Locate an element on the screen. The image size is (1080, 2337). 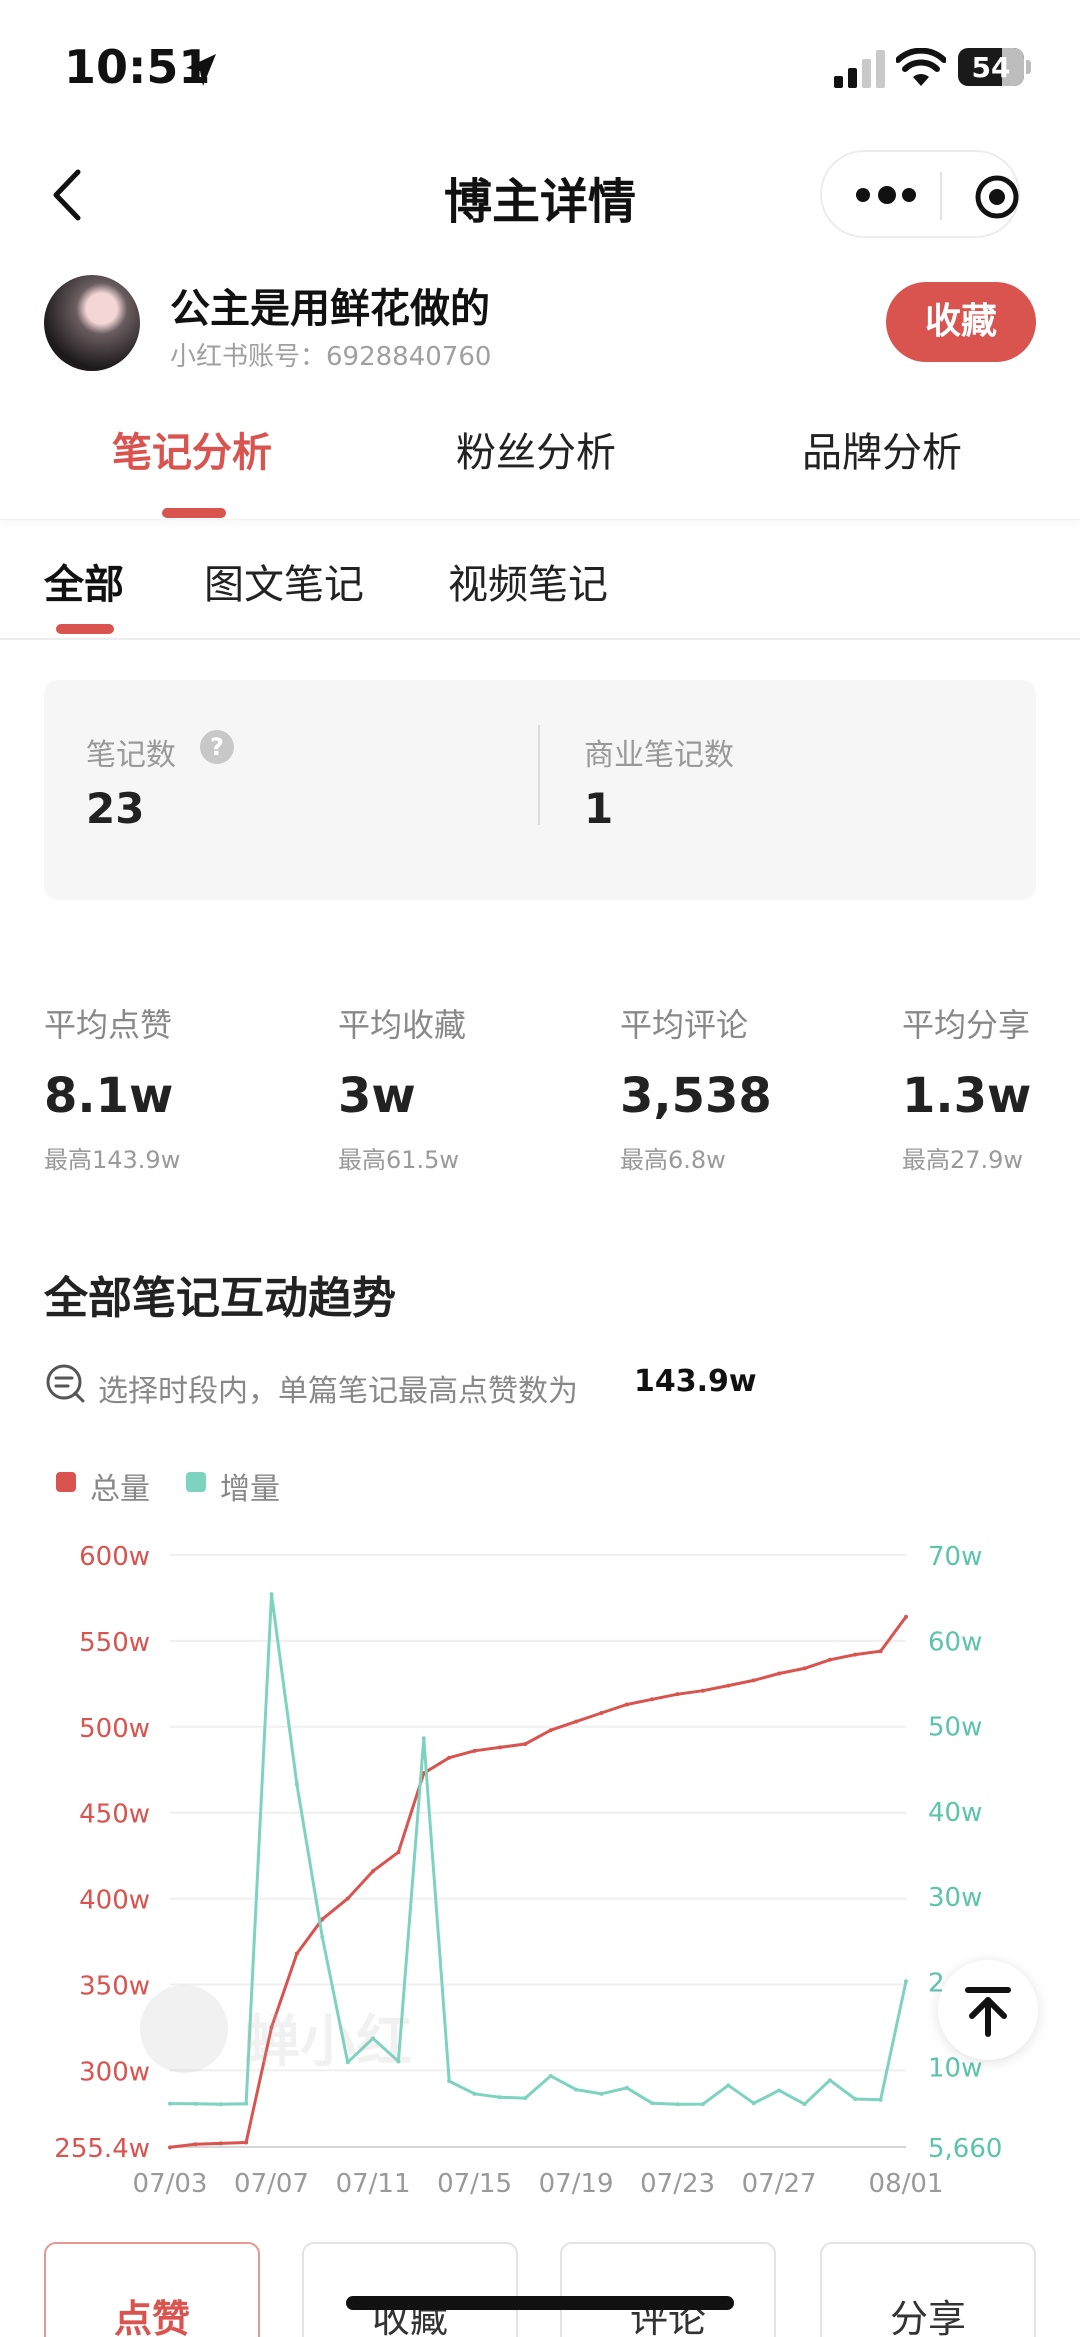
home-indicator is located at coordinates (540, 2303).